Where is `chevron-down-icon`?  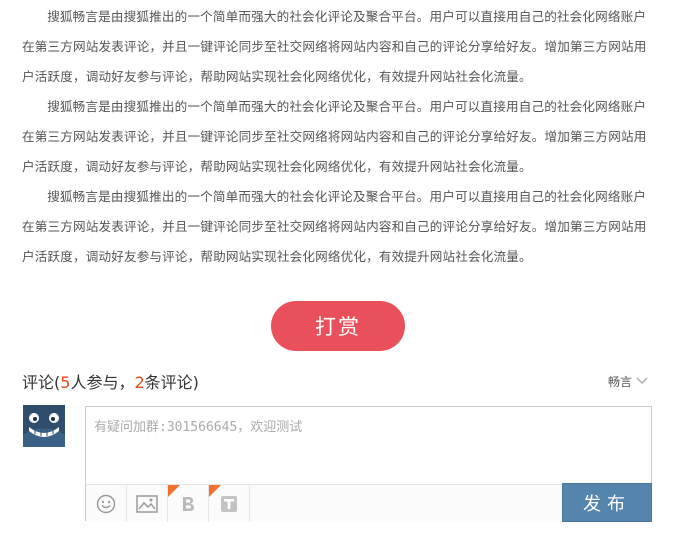
chevron-down-icon is located at coordinates (642, 381).